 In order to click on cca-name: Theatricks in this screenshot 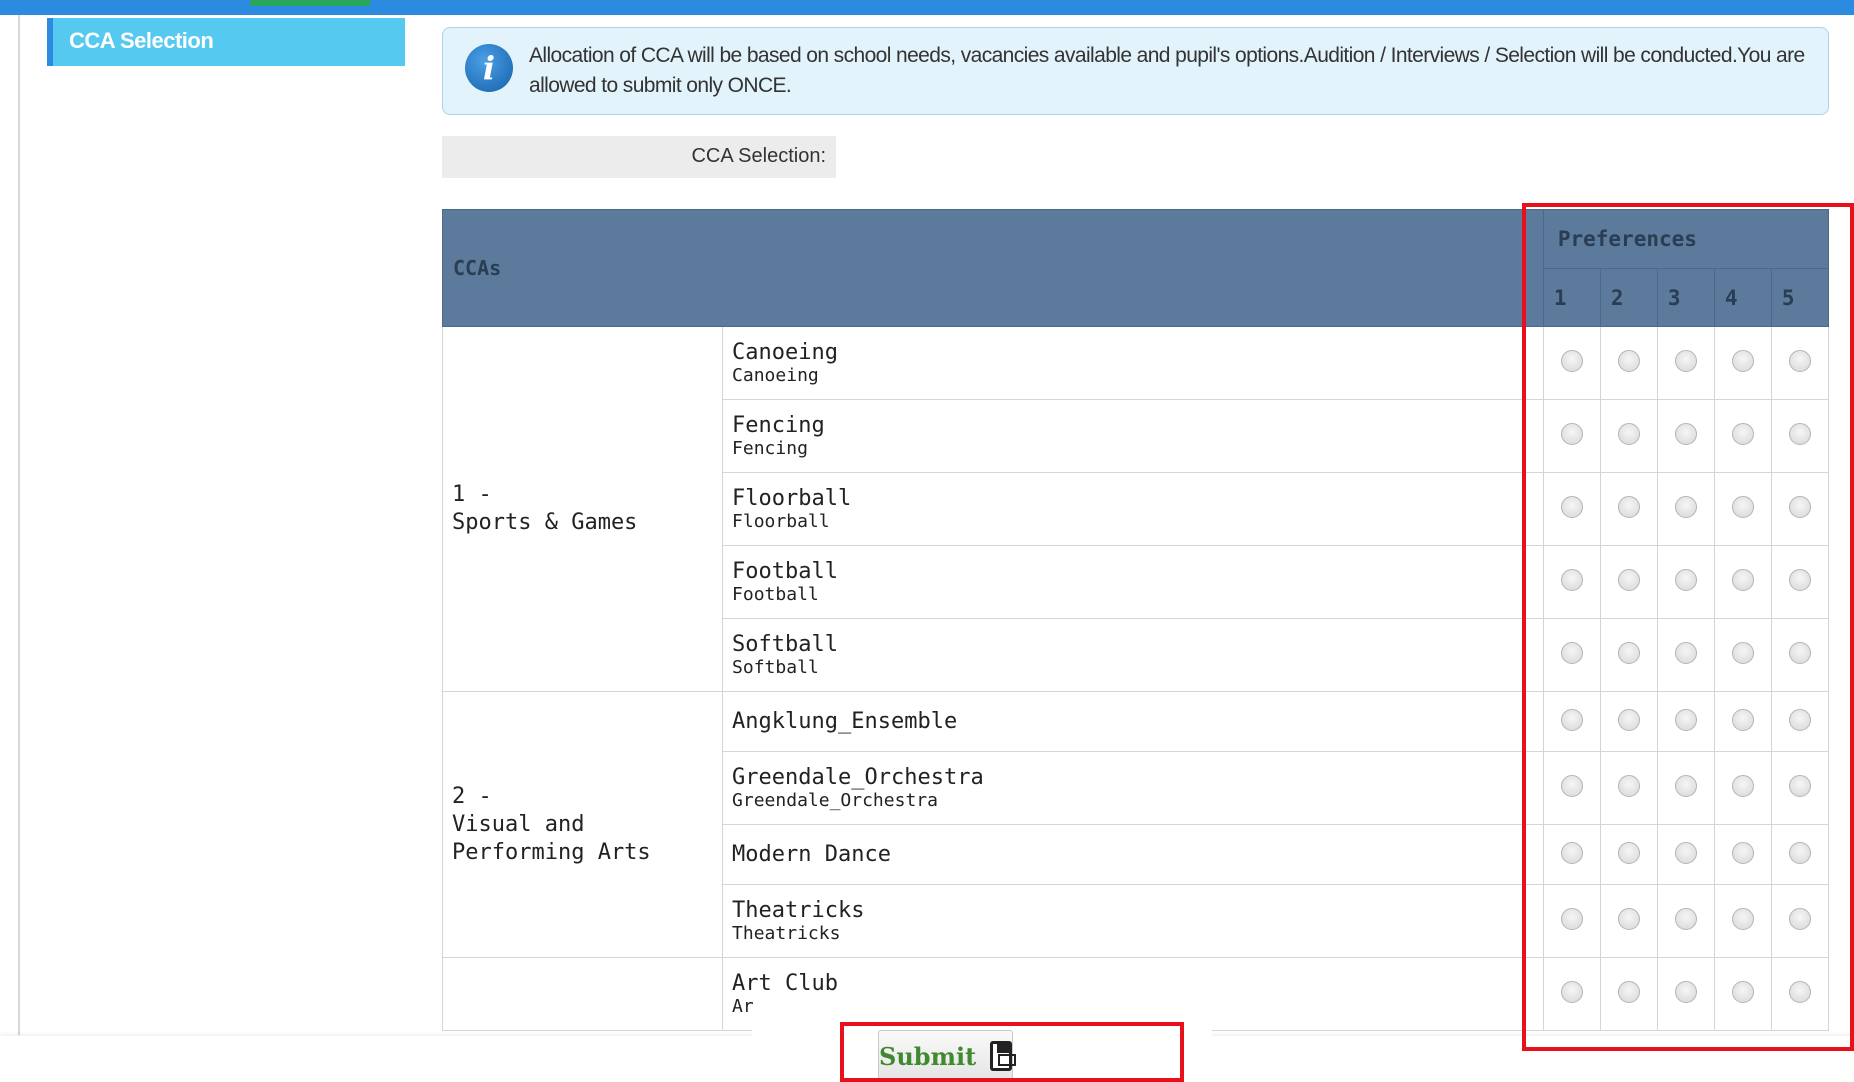, I will do `click(798, 910)`.